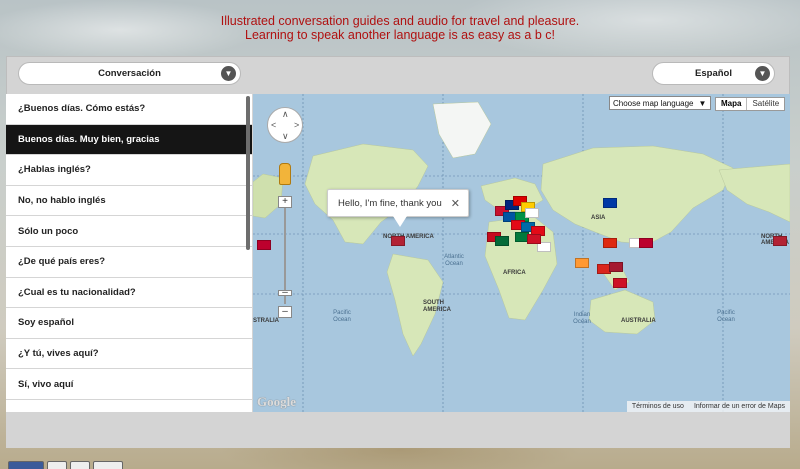 This screenshot has height=469, width=800. Describe the element at coordinates (129, 140) in the screenshot. I see `phrase-item: Buenos días. Muy bien, gracias` at that location.